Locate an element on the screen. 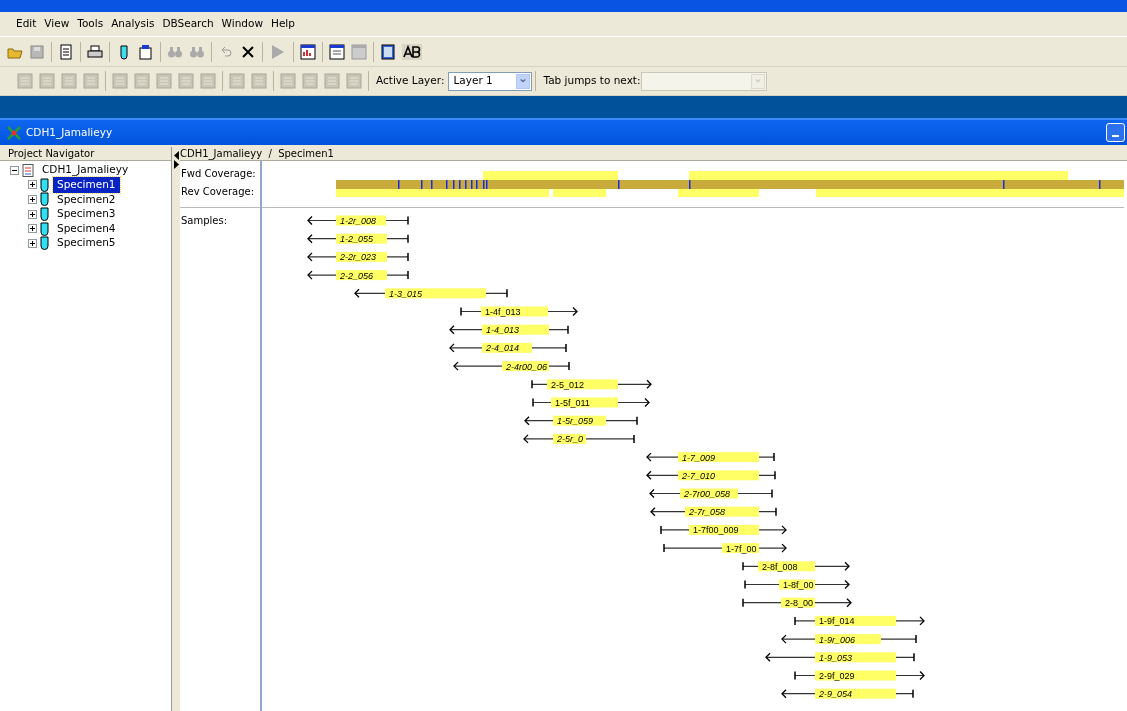 Image resolution: width=1127 pixels, height=711 pixels. close-icon is located at coordinates (248, 51).